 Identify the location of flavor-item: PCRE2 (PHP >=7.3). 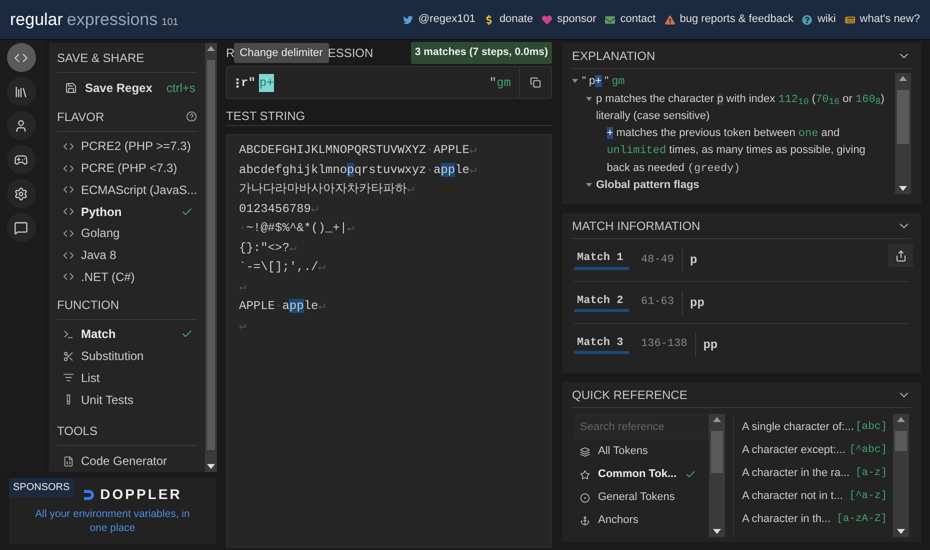
(127, 147).